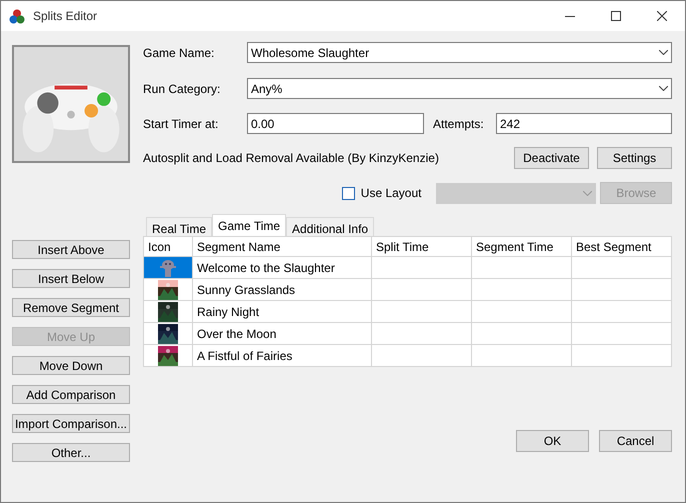 The image size is (686, 503). I want to click on side-button: Add Comparison, so click(71, 394).